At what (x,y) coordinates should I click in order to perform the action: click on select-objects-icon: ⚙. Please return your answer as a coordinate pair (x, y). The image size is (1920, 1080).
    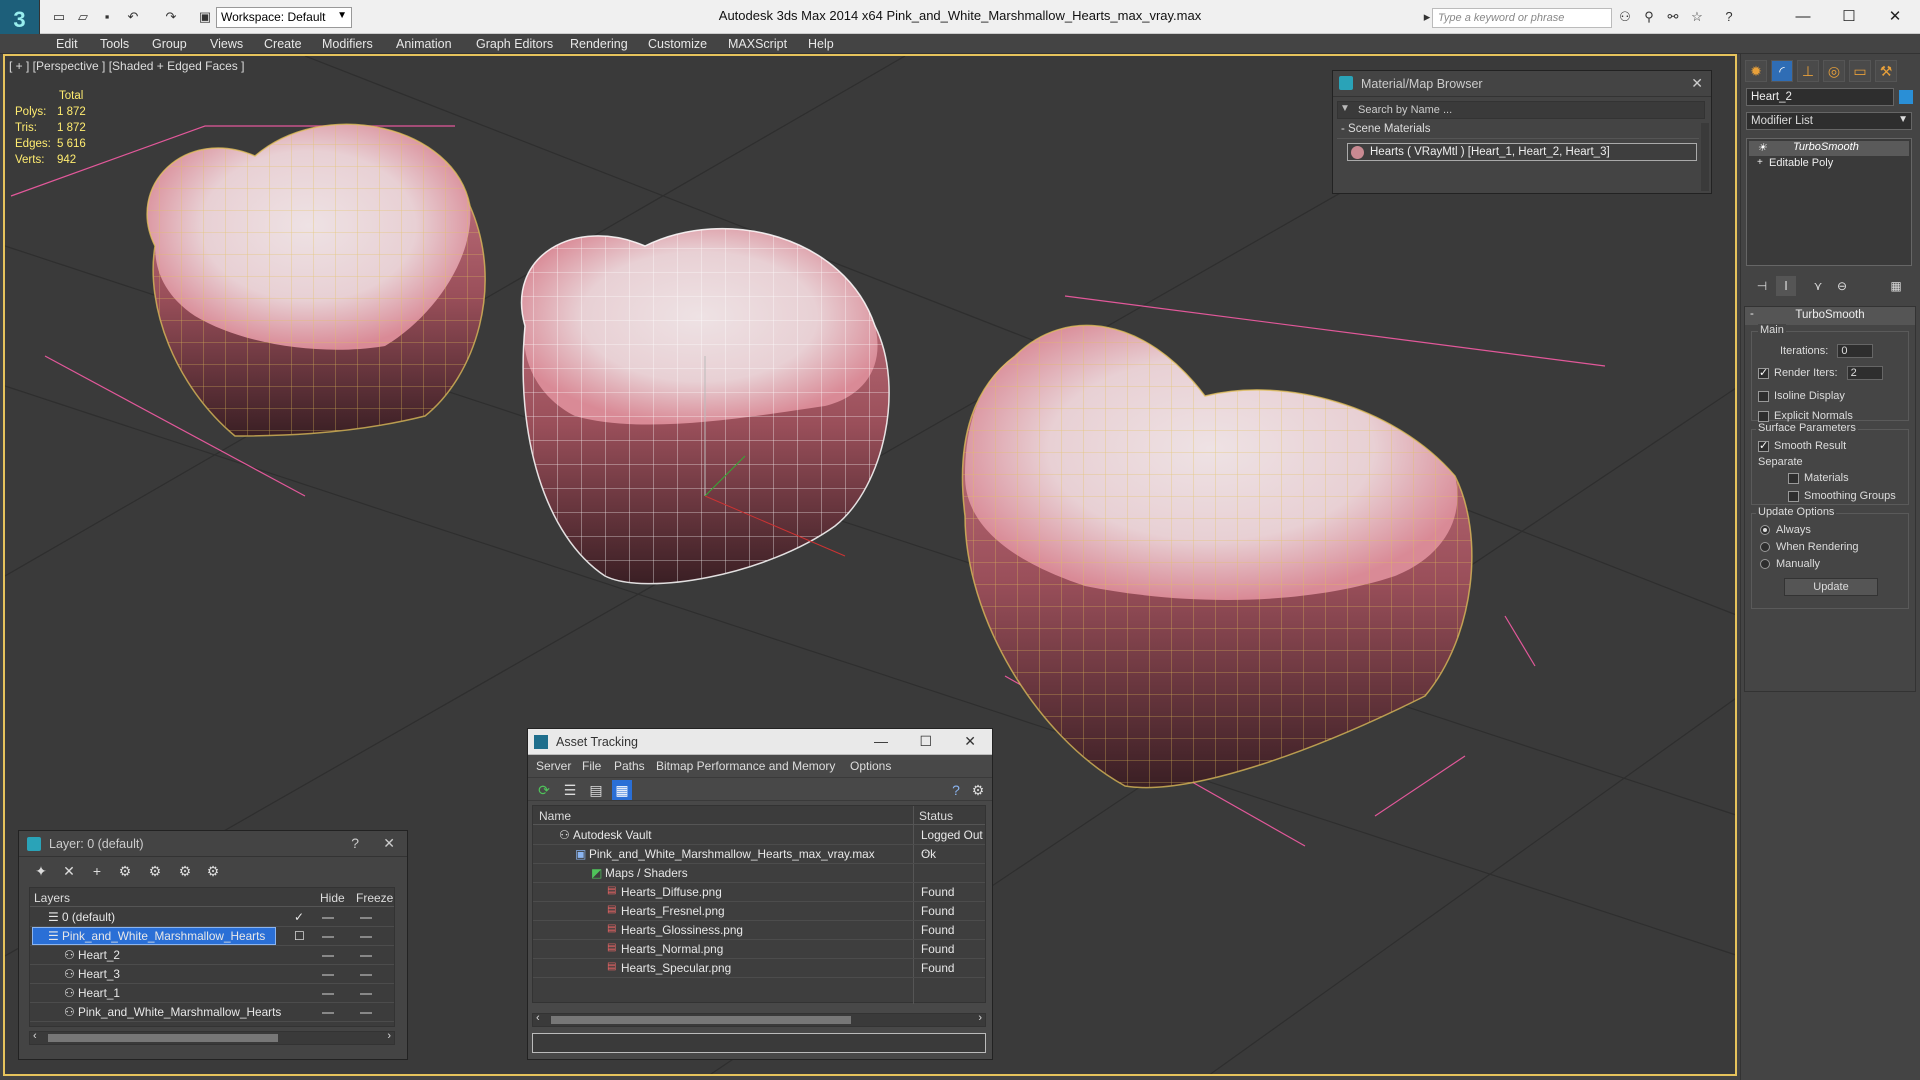
    Looking at the image, I should click on (125, 871).